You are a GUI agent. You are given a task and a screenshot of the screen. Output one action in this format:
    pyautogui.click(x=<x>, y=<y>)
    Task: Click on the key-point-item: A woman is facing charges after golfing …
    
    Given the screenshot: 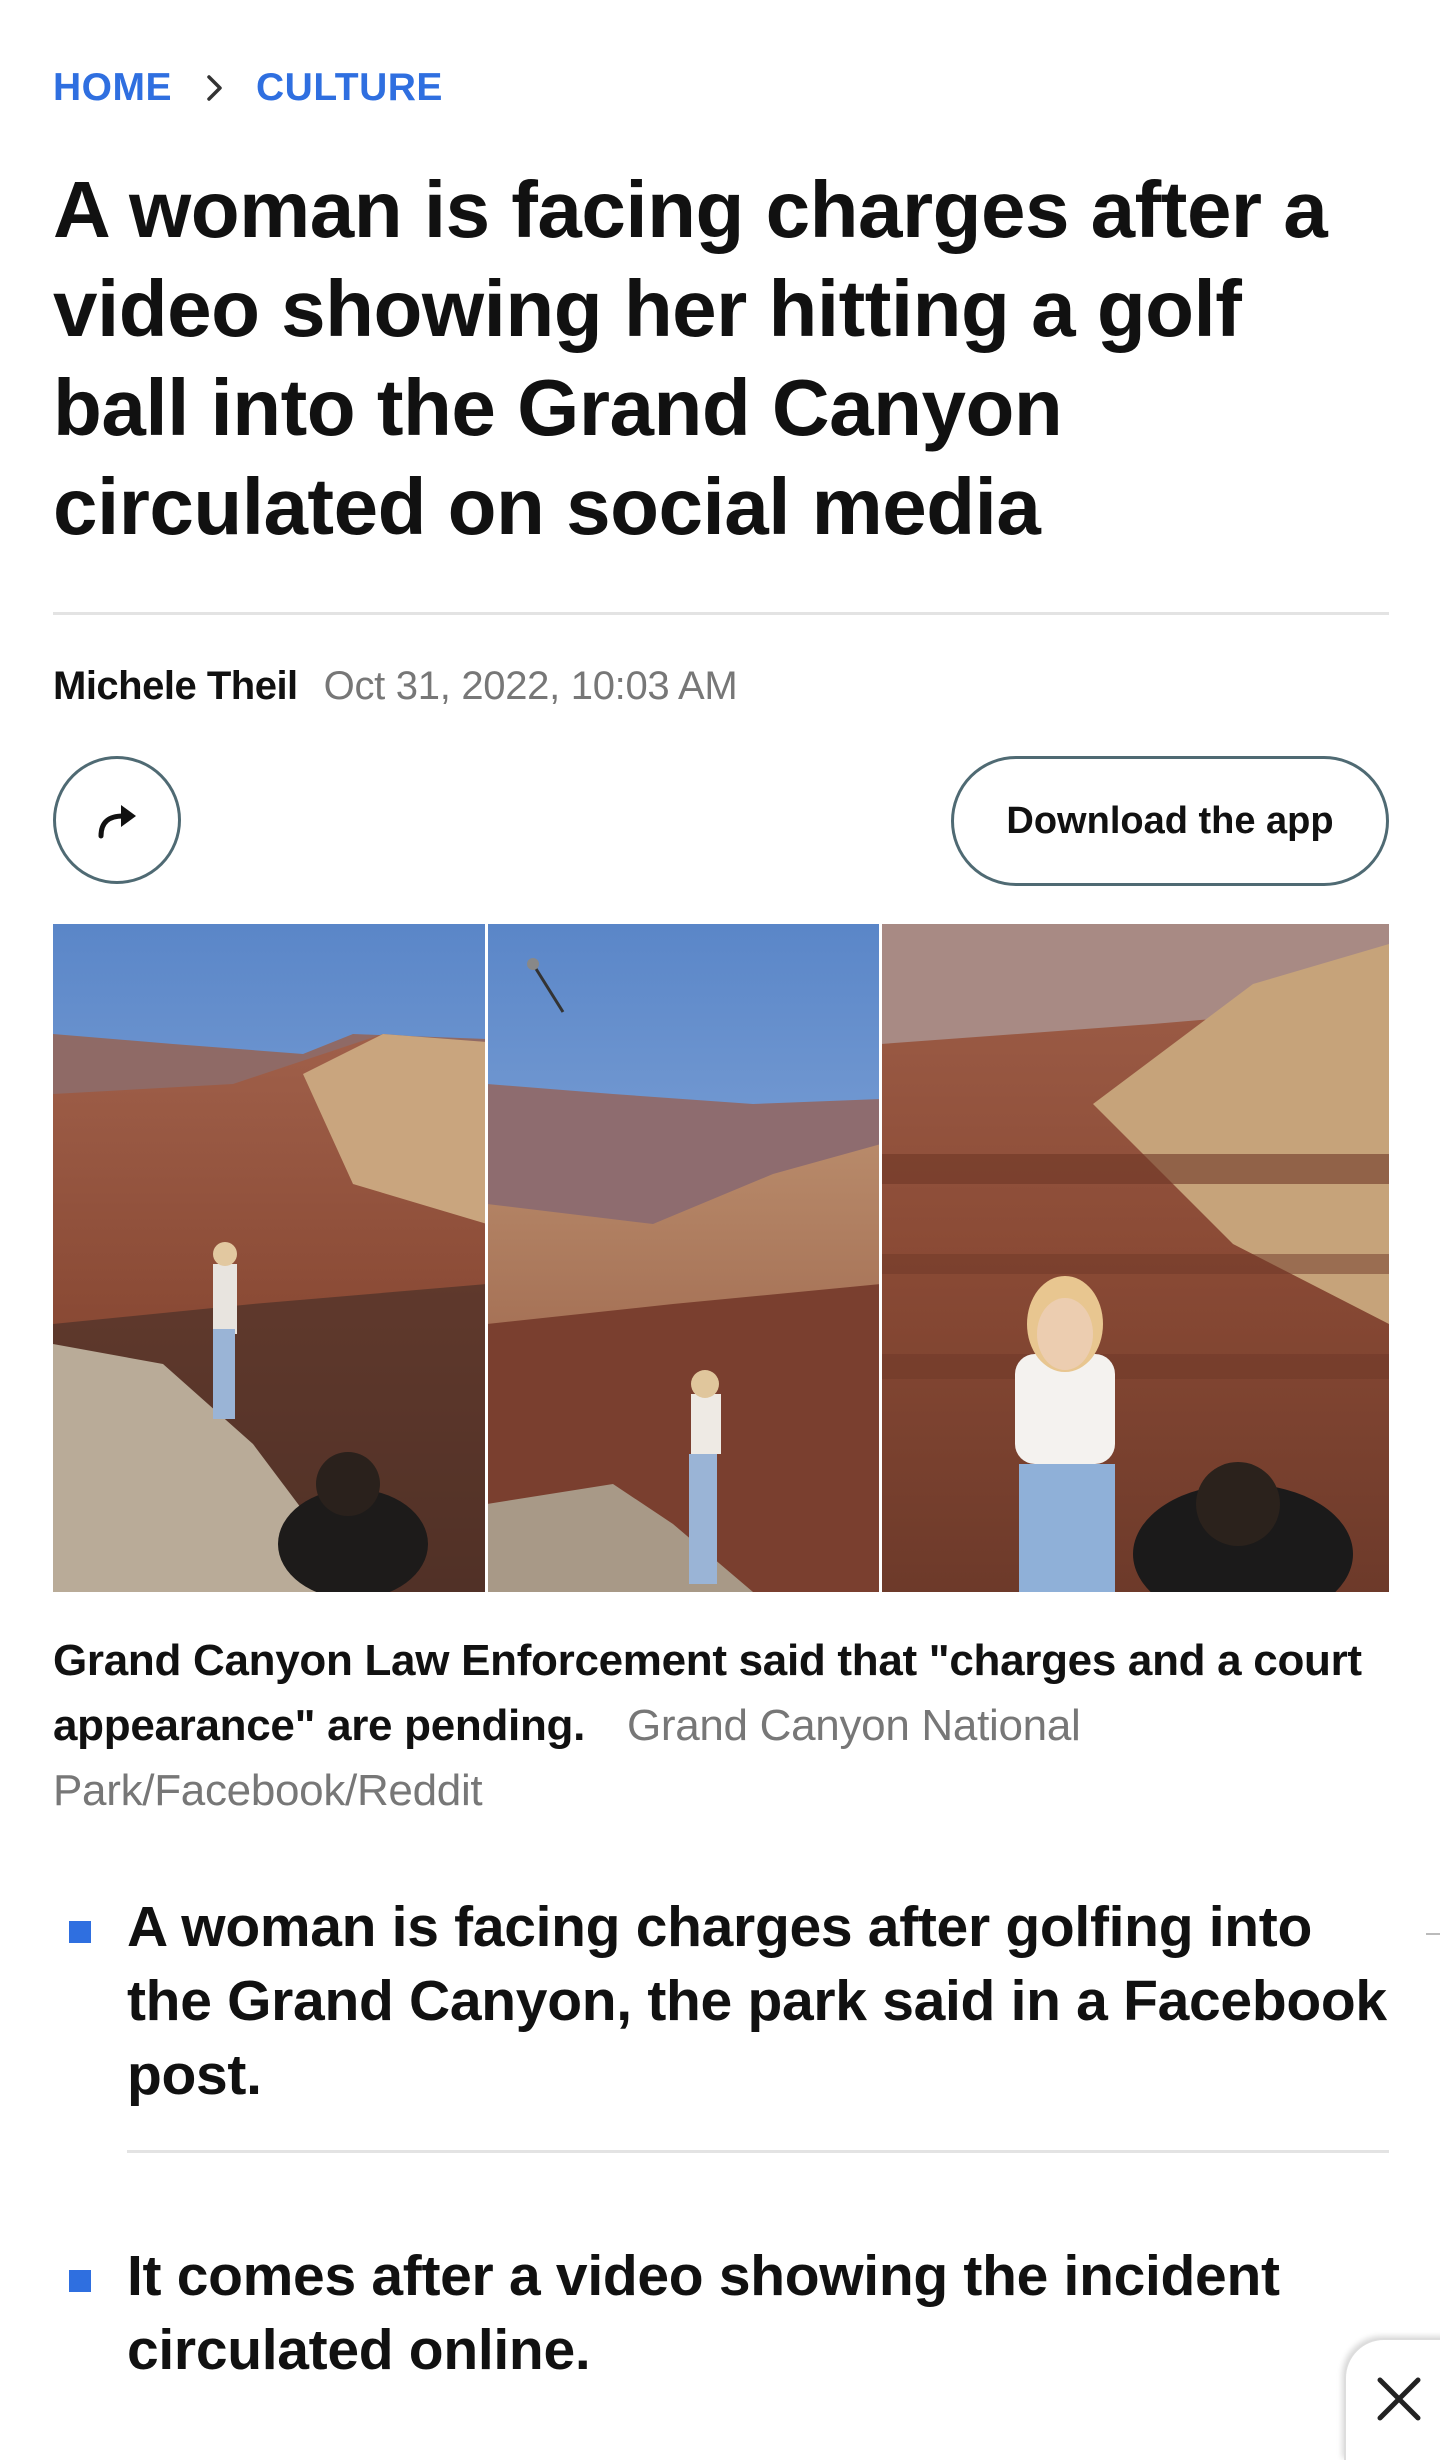 What is the action you would take?
    pyautogui.click(x=721, y=2001)
    